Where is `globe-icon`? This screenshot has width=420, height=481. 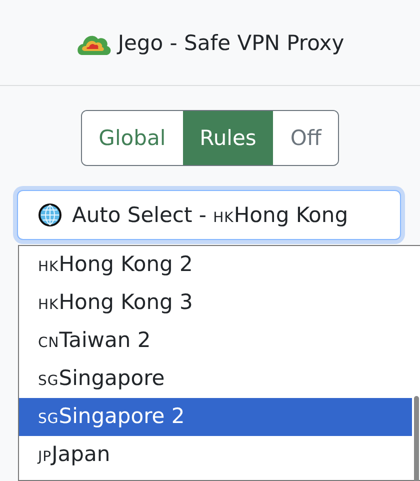 globe-icon is located at coordinates (50, 215).